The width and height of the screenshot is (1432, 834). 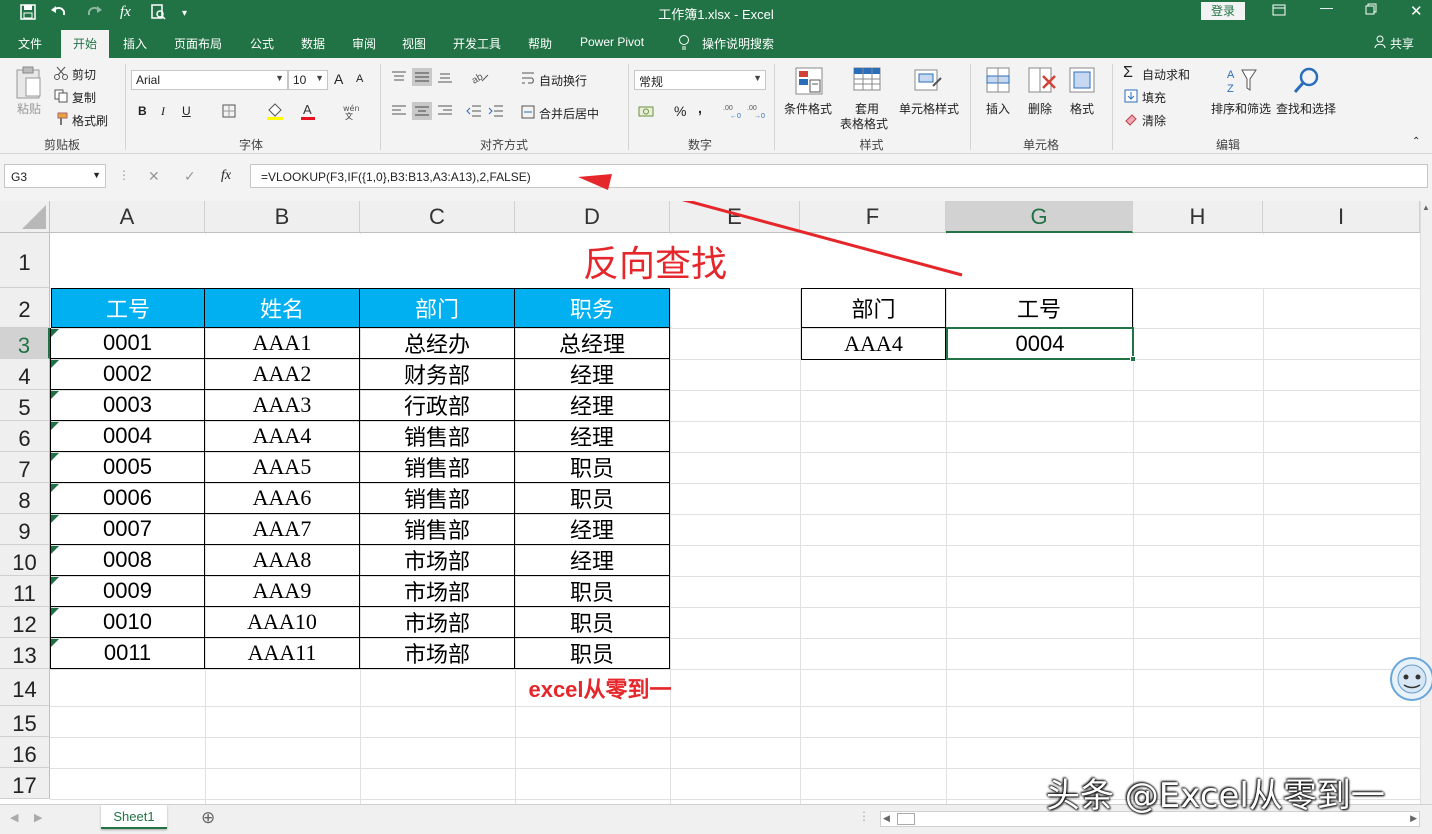 What do you see at coordinates (308, 113) in the screenshot?
I see `font-color-icon: A` at bounding box center [308, 113].